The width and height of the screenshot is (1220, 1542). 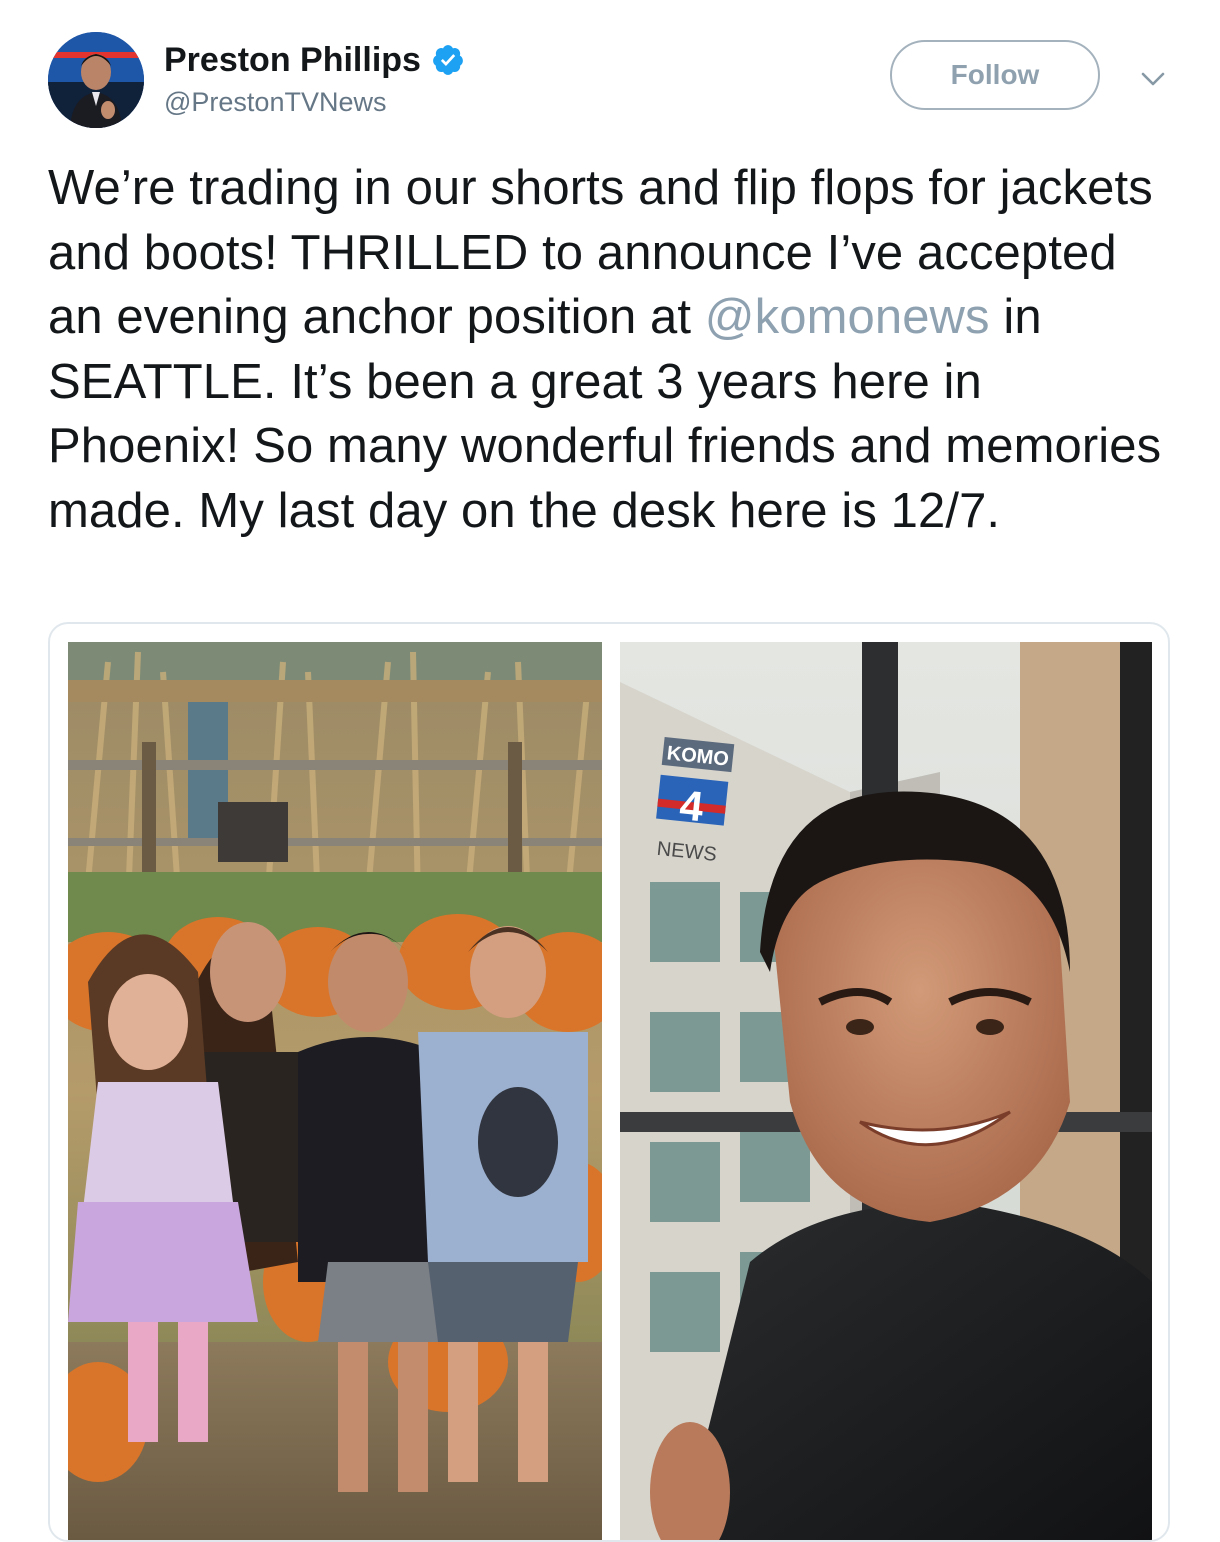 I want to click on author-name-row: Preston Phillips, so click(x=314, y=60).